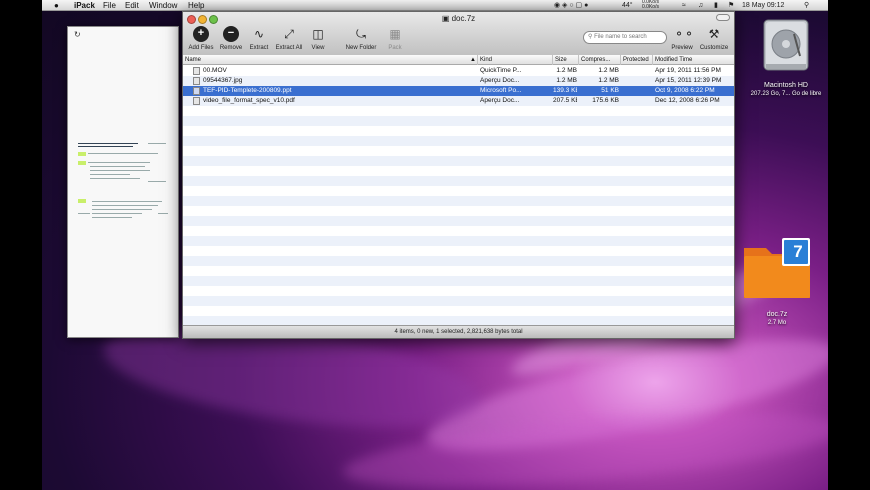  Describe the element at coordinates (84, 5) in the screenshot. I see `menu-app: iPack` at that location.